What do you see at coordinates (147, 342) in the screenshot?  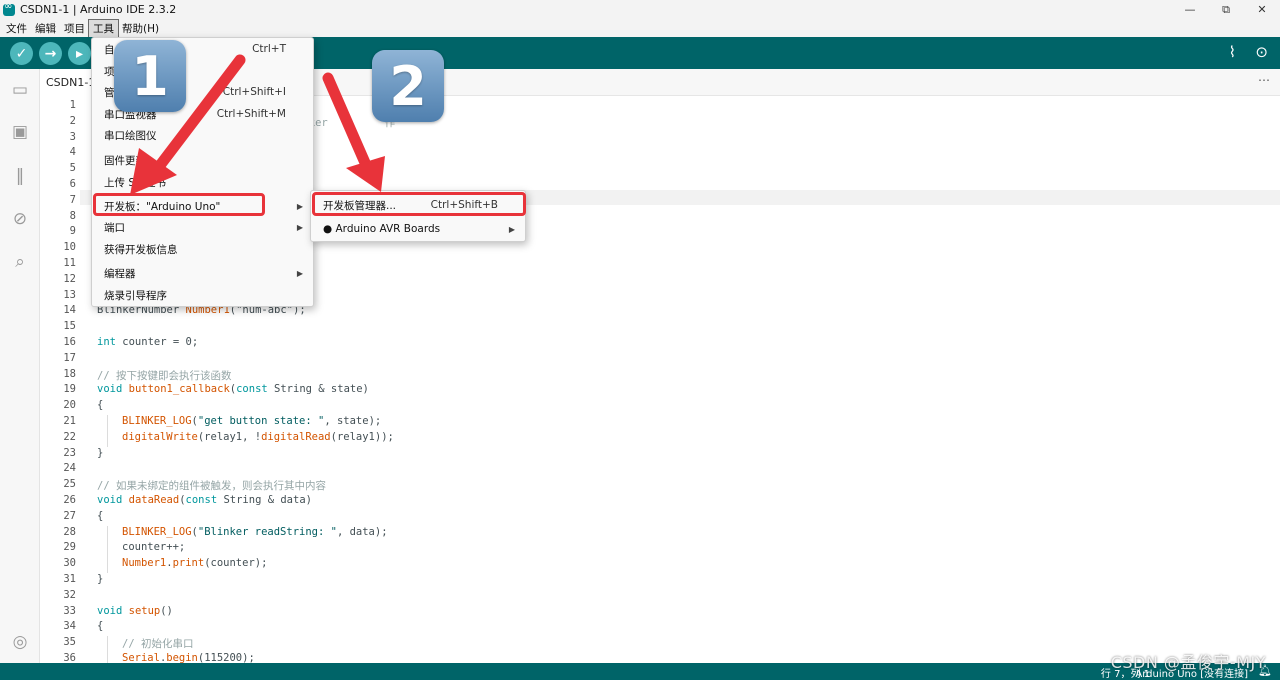 I see `code-line: int counter = 0;` at bounding box center [147, 342].